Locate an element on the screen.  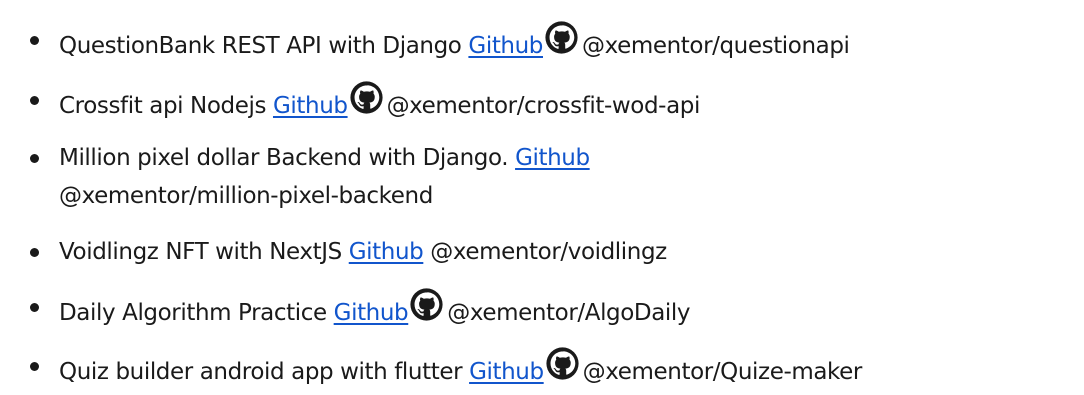
project-title: Quiz builder android app with flutter is located at coordinates (261, 372).